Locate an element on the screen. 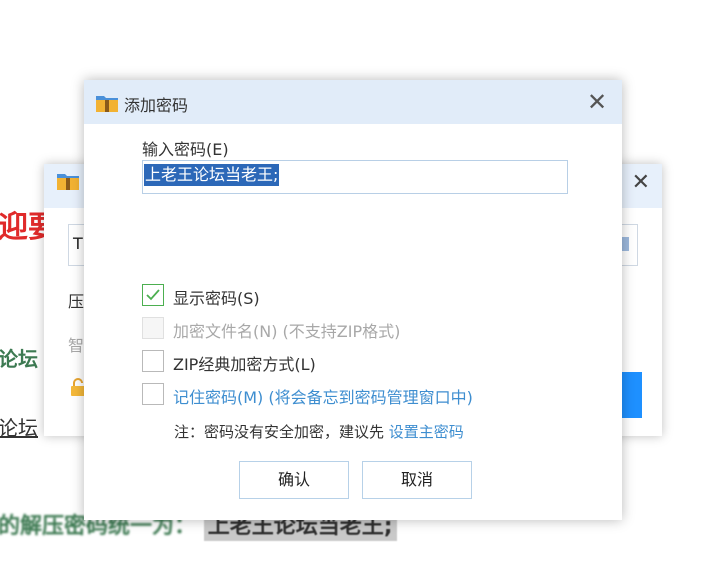 This screenshot has height=567, width=725. back-window-label-2: 智 is located at coordinates (76, 345).